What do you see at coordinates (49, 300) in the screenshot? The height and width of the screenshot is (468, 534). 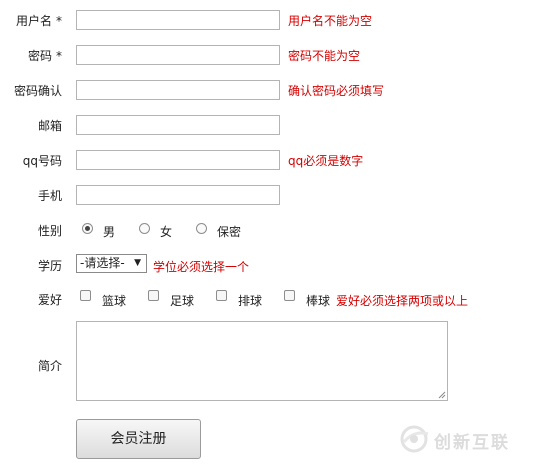 I see `hobby-label: 爱好` at bounding box center [49, 300].